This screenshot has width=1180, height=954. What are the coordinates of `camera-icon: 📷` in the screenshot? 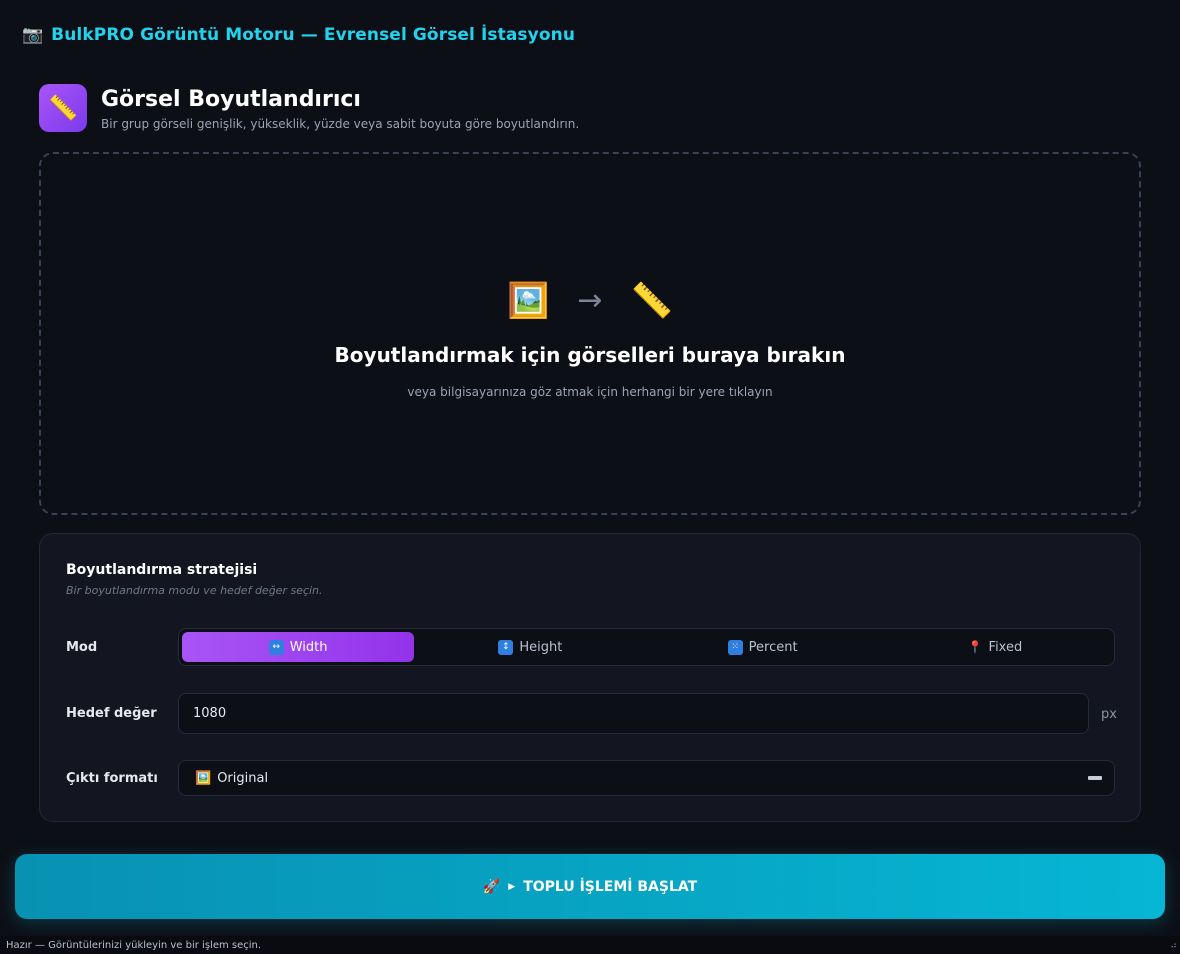 It's located at (33, 35).